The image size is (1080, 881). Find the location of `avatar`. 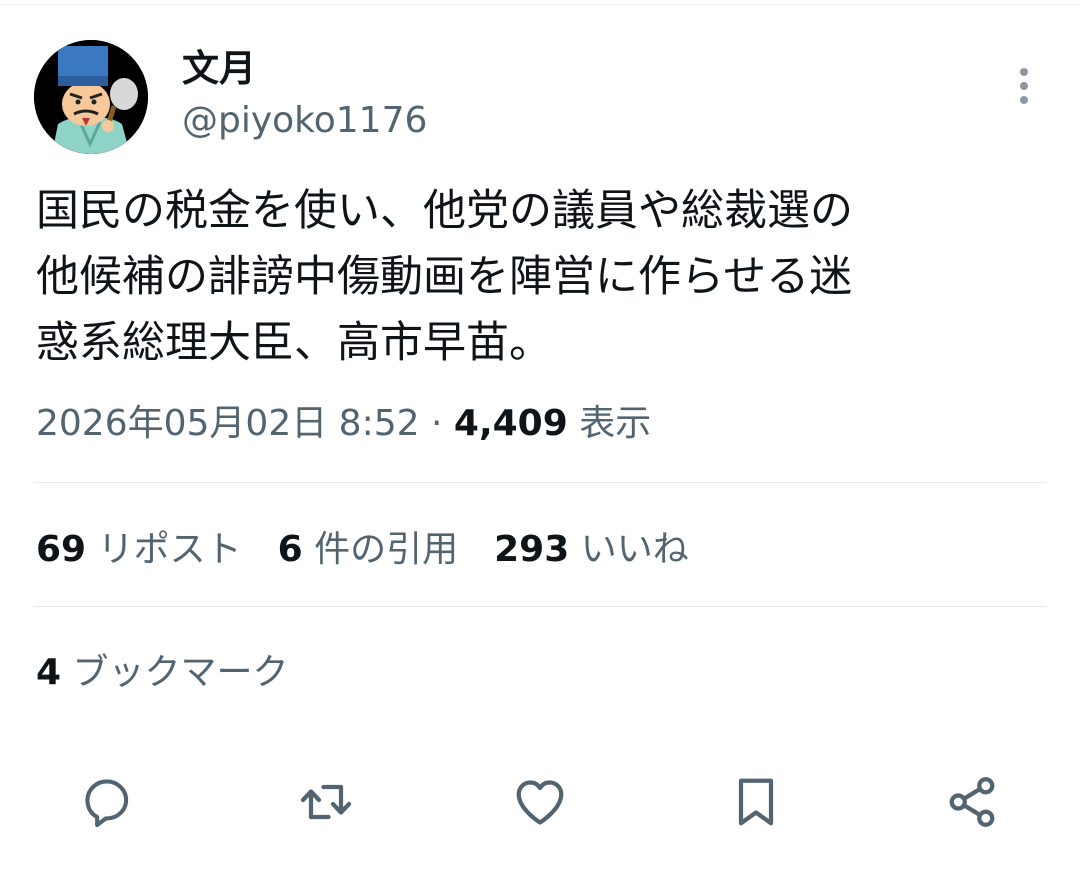

avatar is located at coordinates (91, 97).